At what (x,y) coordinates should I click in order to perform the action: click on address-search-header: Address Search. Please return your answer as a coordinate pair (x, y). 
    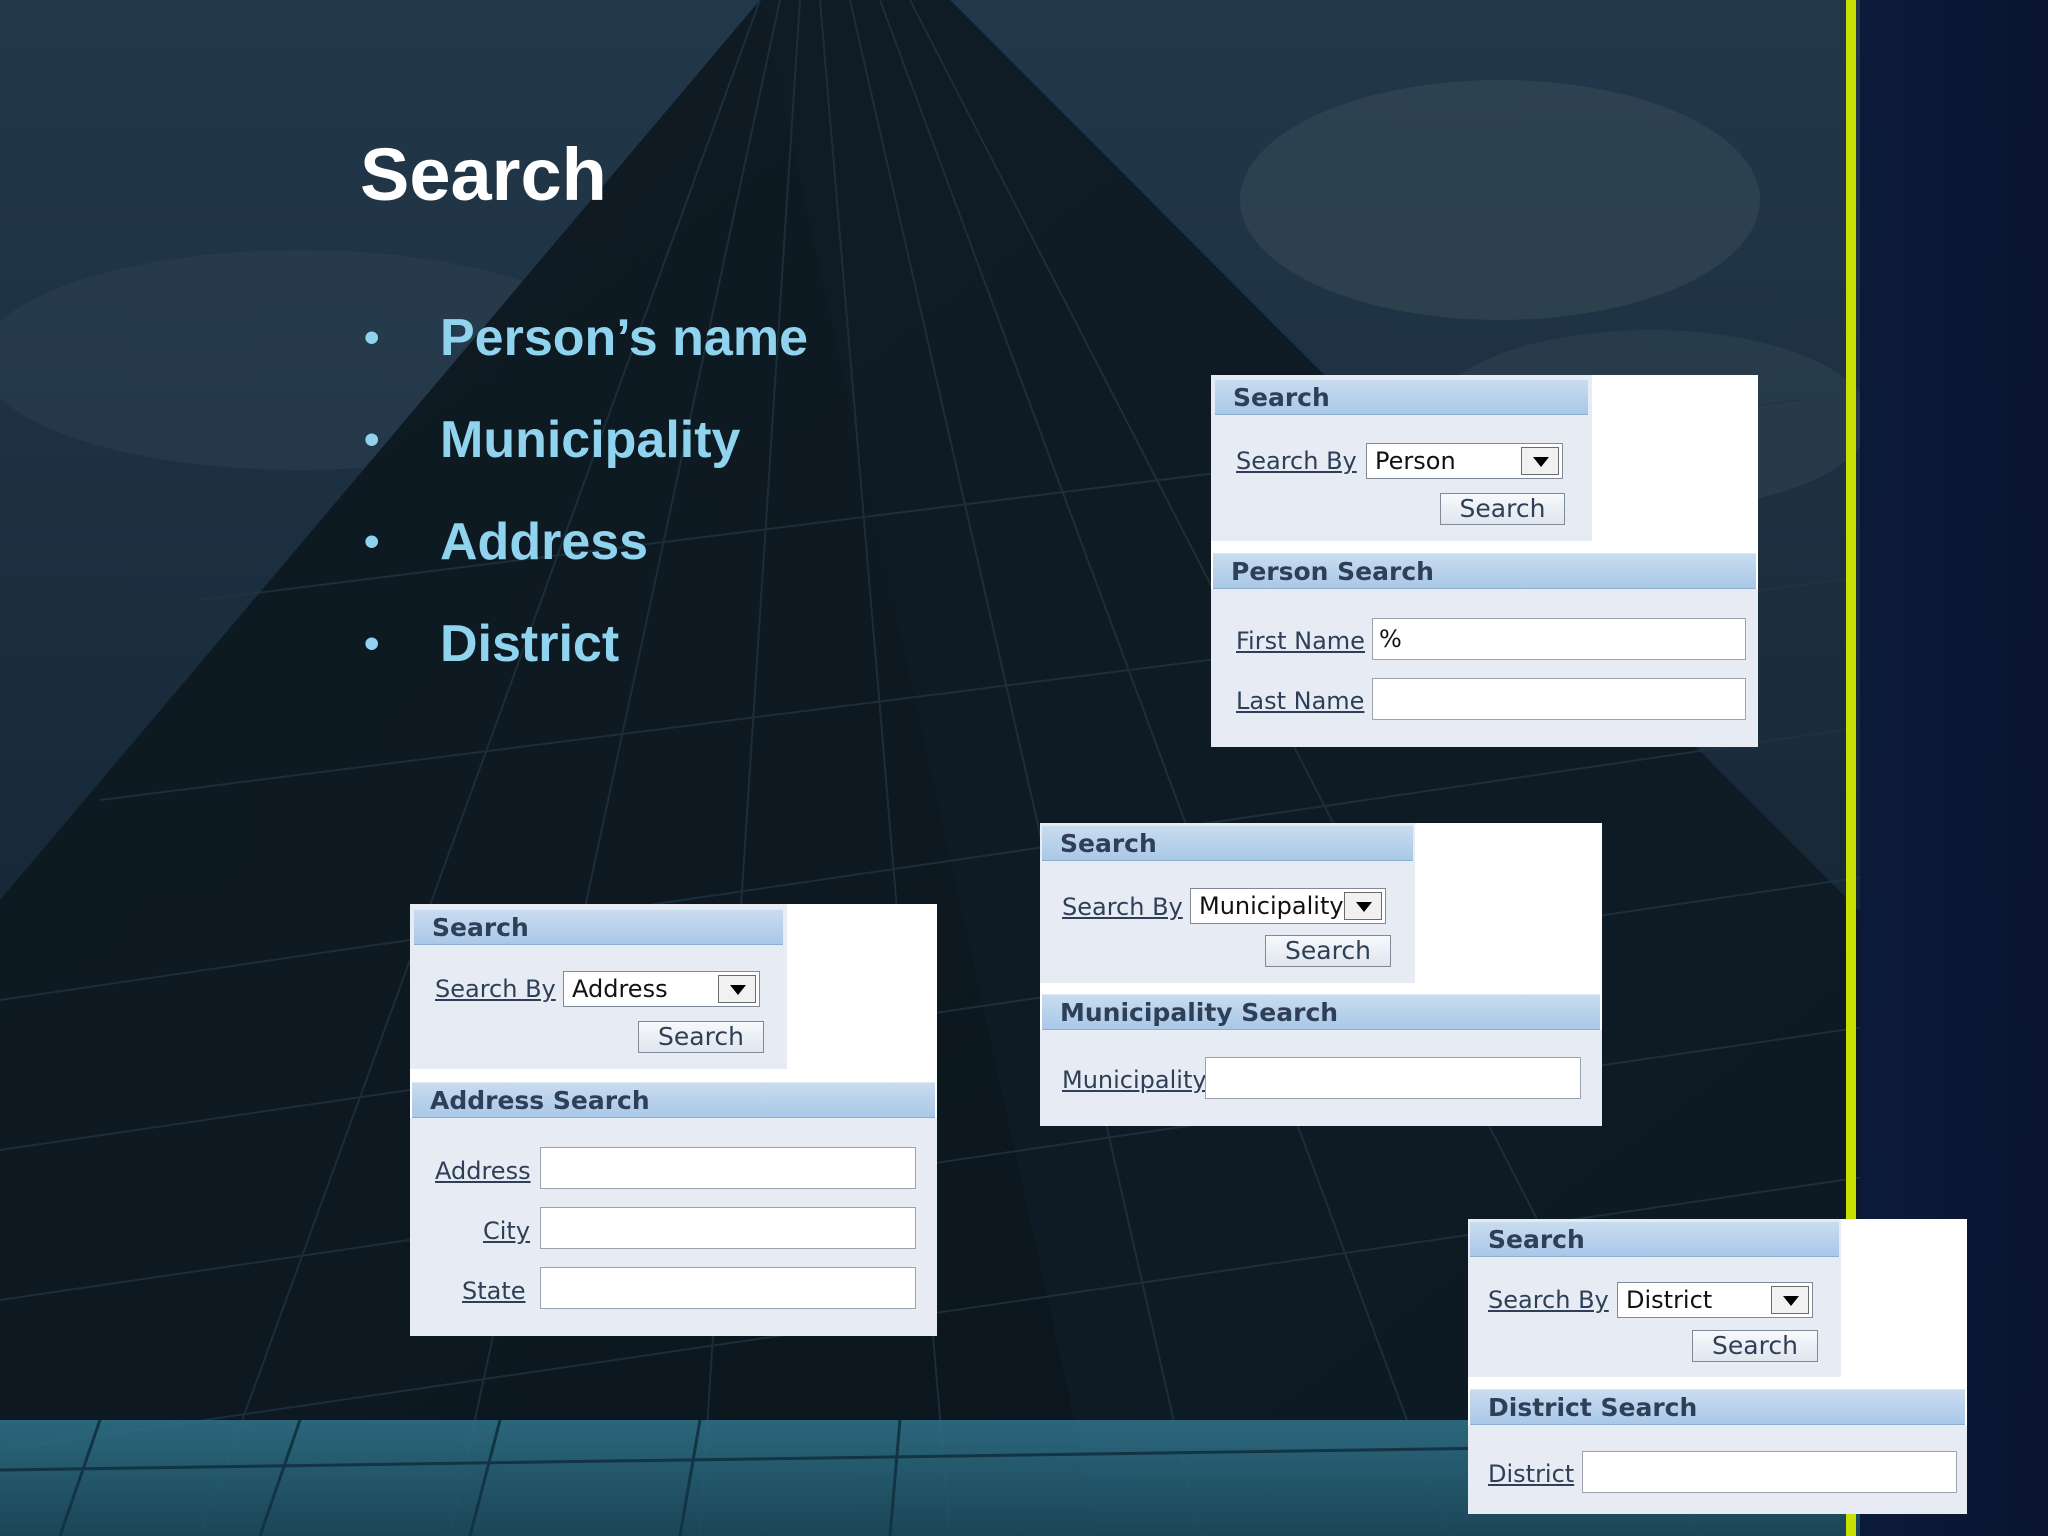
    Looking at the image, I should click on (673, 1100).